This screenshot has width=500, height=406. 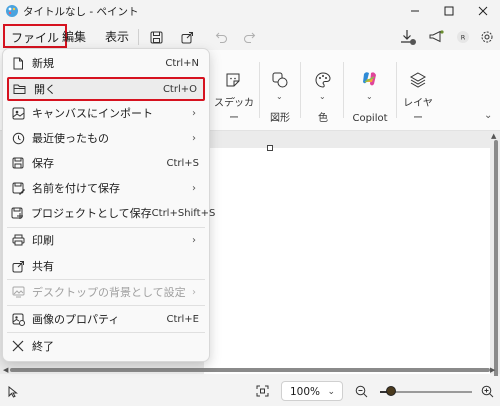 I want to click on menu-item-recent: 最近使ったもの ›, so click(x=106, y=138).